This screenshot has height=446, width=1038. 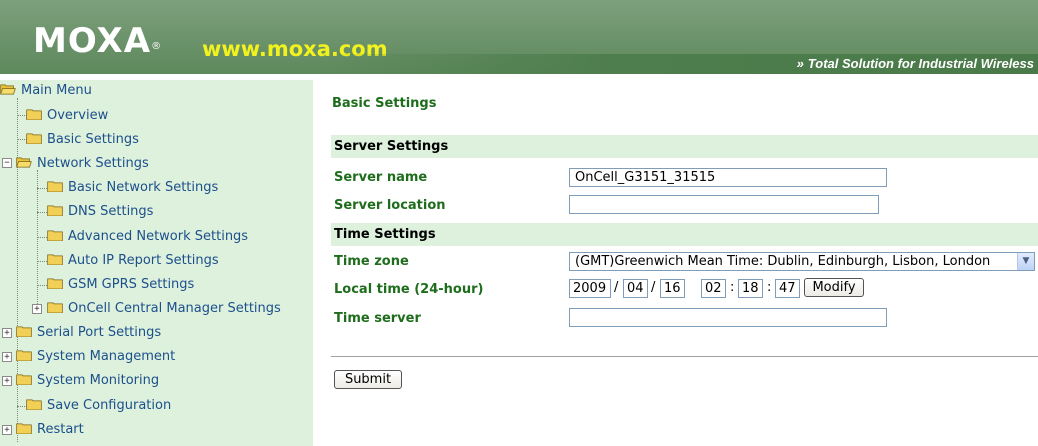 I want to click on double-chevron-icon: », so click(x=800, y=63).